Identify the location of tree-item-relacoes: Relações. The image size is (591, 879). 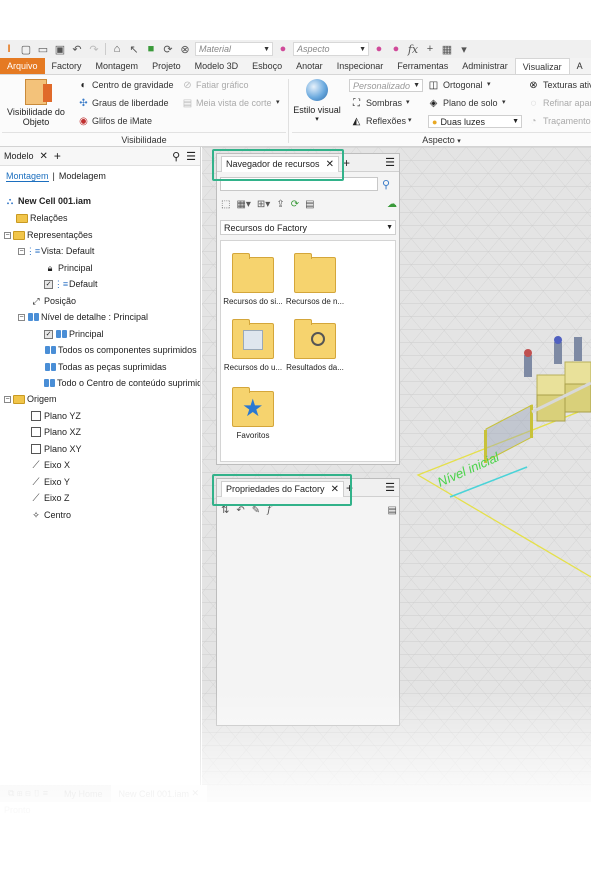
(42, 218).